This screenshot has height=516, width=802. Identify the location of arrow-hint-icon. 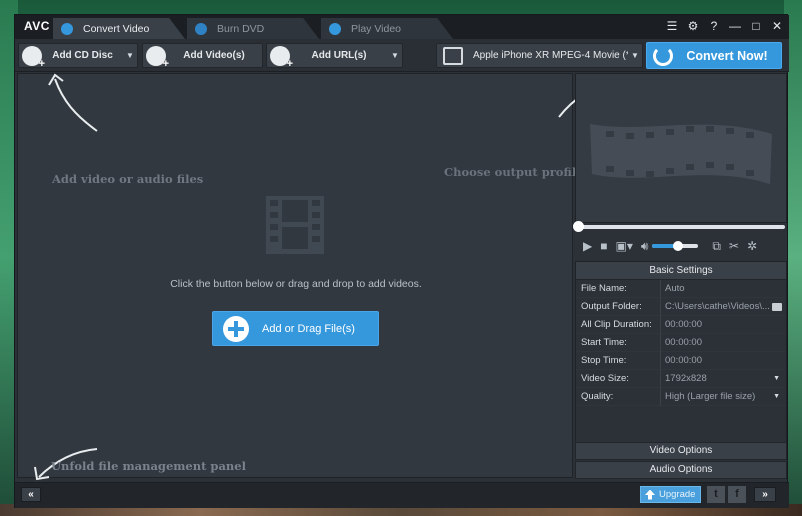
(73, 102).